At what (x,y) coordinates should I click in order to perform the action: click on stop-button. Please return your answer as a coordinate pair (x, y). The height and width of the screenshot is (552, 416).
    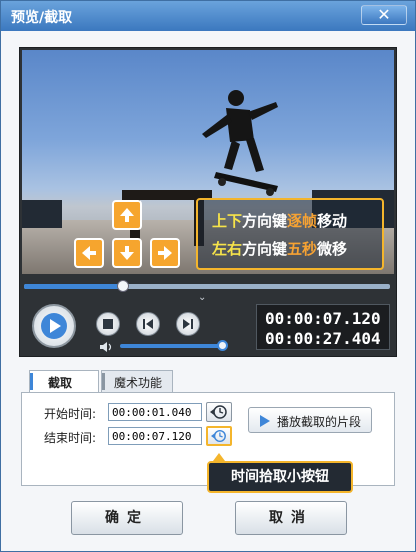
    Looking at the image, I should click on (108, 324).